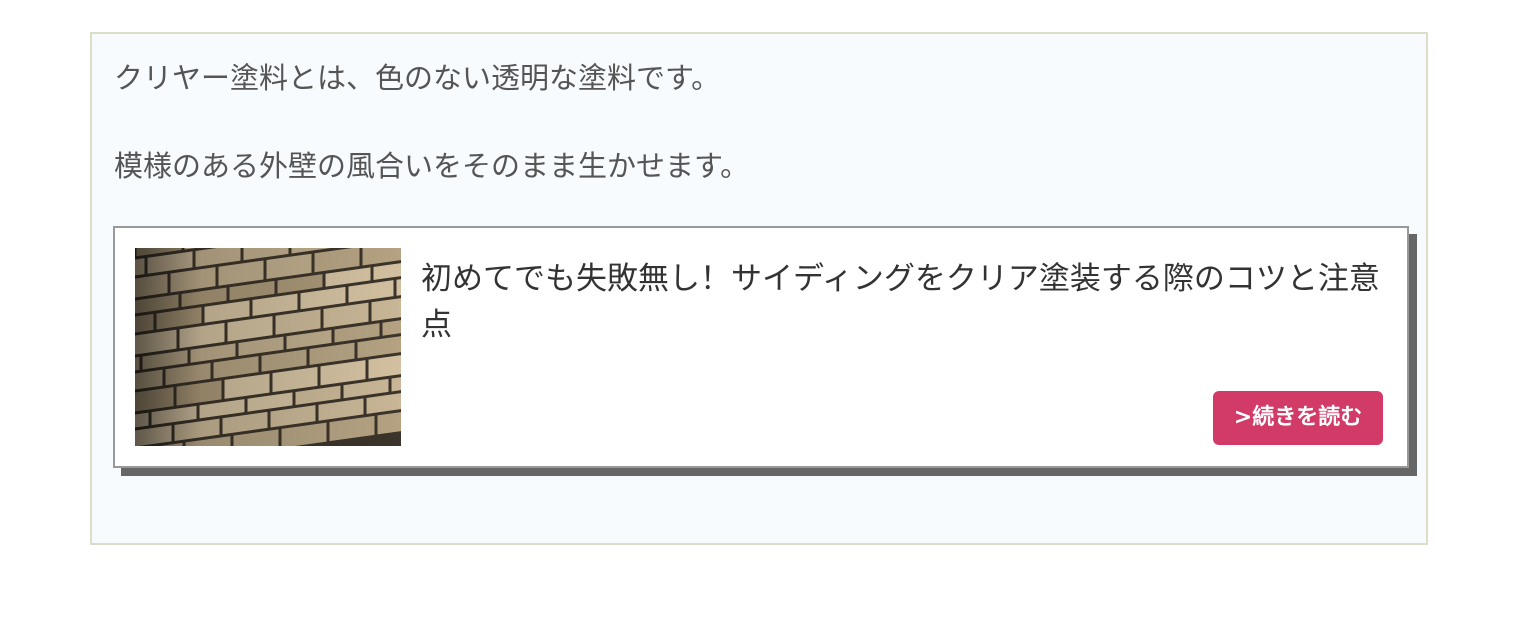 Image resolution: width=1520 pixels, height=618 pixels. What do you see at coordinates (417, 78) in the screenshot?
I see `paragraph-clear-paint-definition: クリヤー塗料とは、色のない透明な塗料です。` at bounding box center [417, 78].